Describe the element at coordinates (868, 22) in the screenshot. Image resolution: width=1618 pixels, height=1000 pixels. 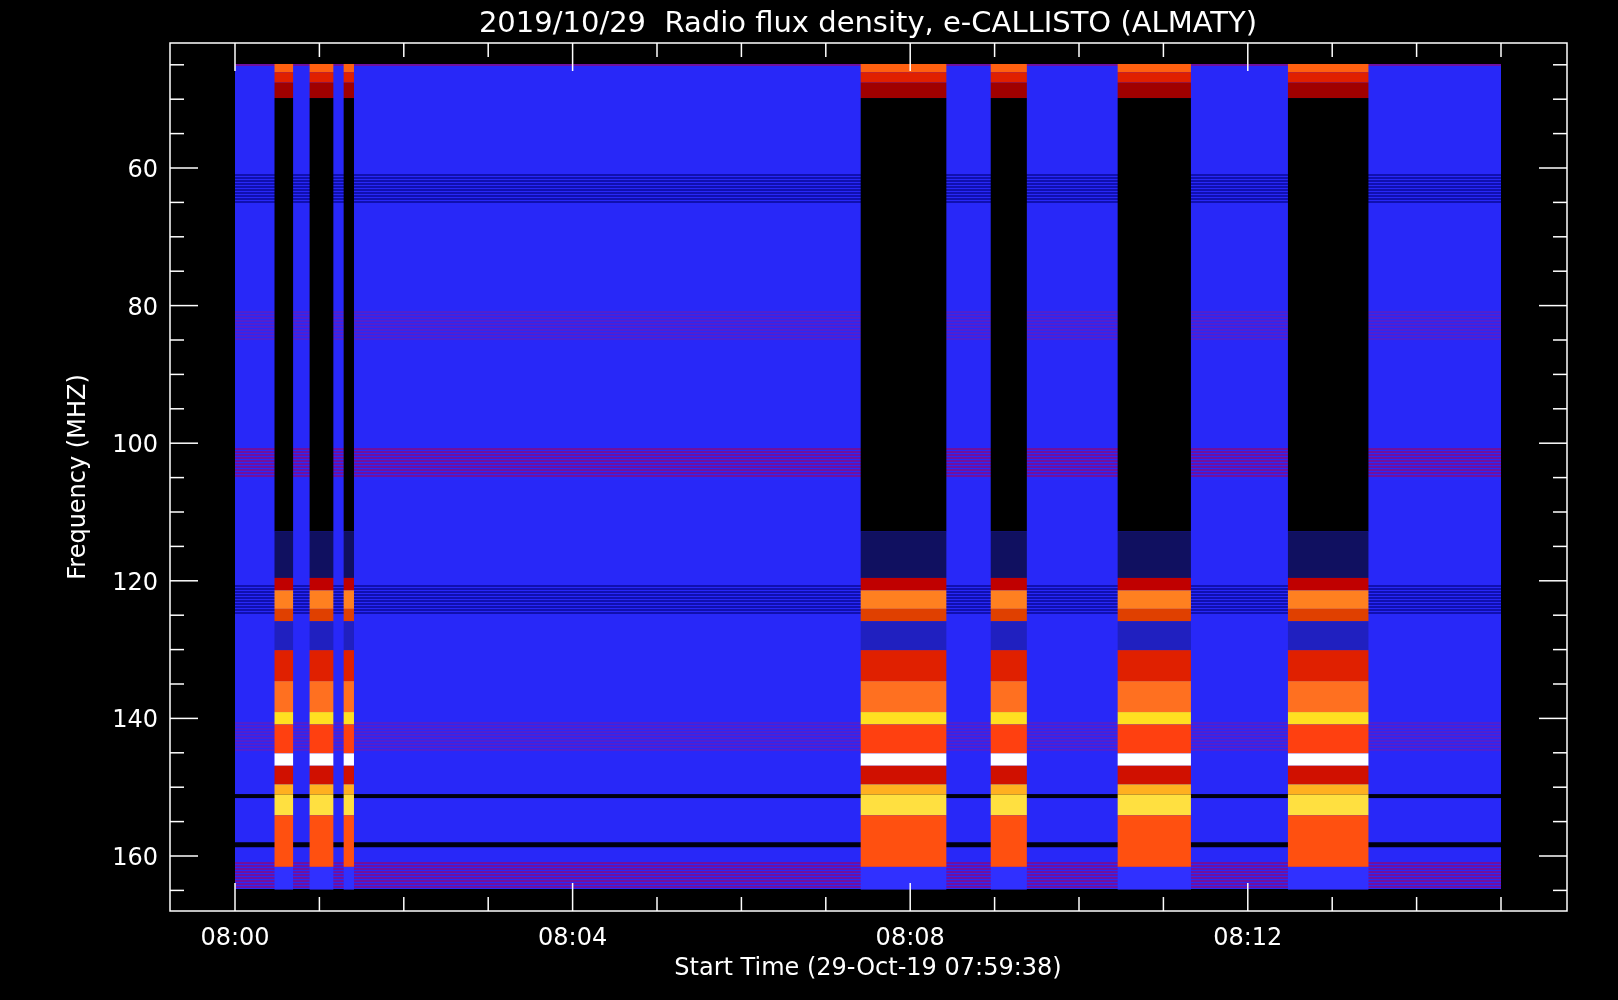
I see `plot-title: 2019/10/29 Radio flux density, e-CALLISTO (ALMATY)` at that location.